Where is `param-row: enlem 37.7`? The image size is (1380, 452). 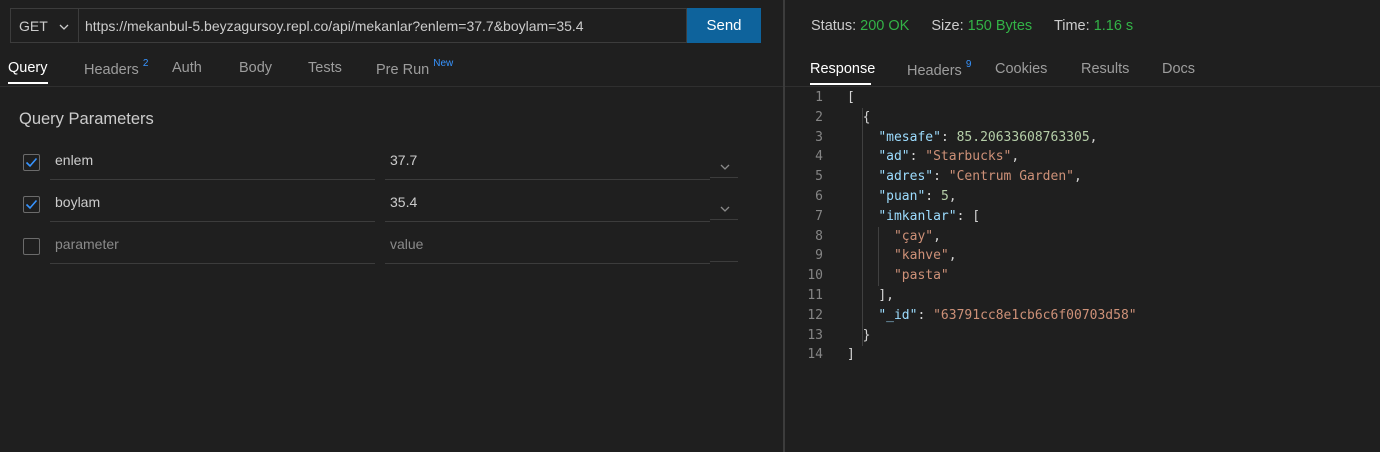
param-row: enlem 37.7 is located at coordinates (391, 171).